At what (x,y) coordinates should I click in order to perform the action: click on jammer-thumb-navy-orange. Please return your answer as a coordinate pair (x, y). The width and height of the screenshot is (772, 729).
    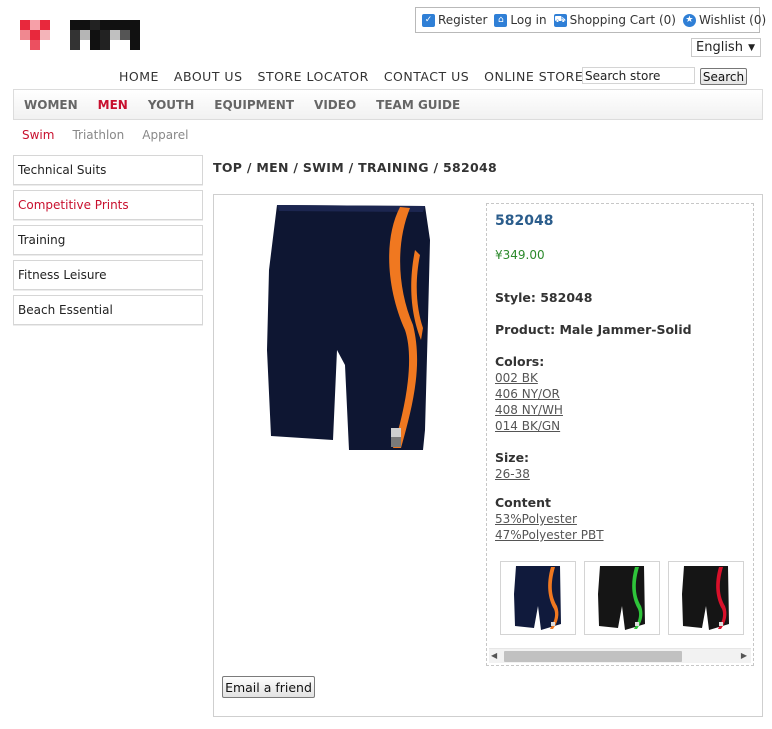
    Looking at the image, I should click on (537, 598).